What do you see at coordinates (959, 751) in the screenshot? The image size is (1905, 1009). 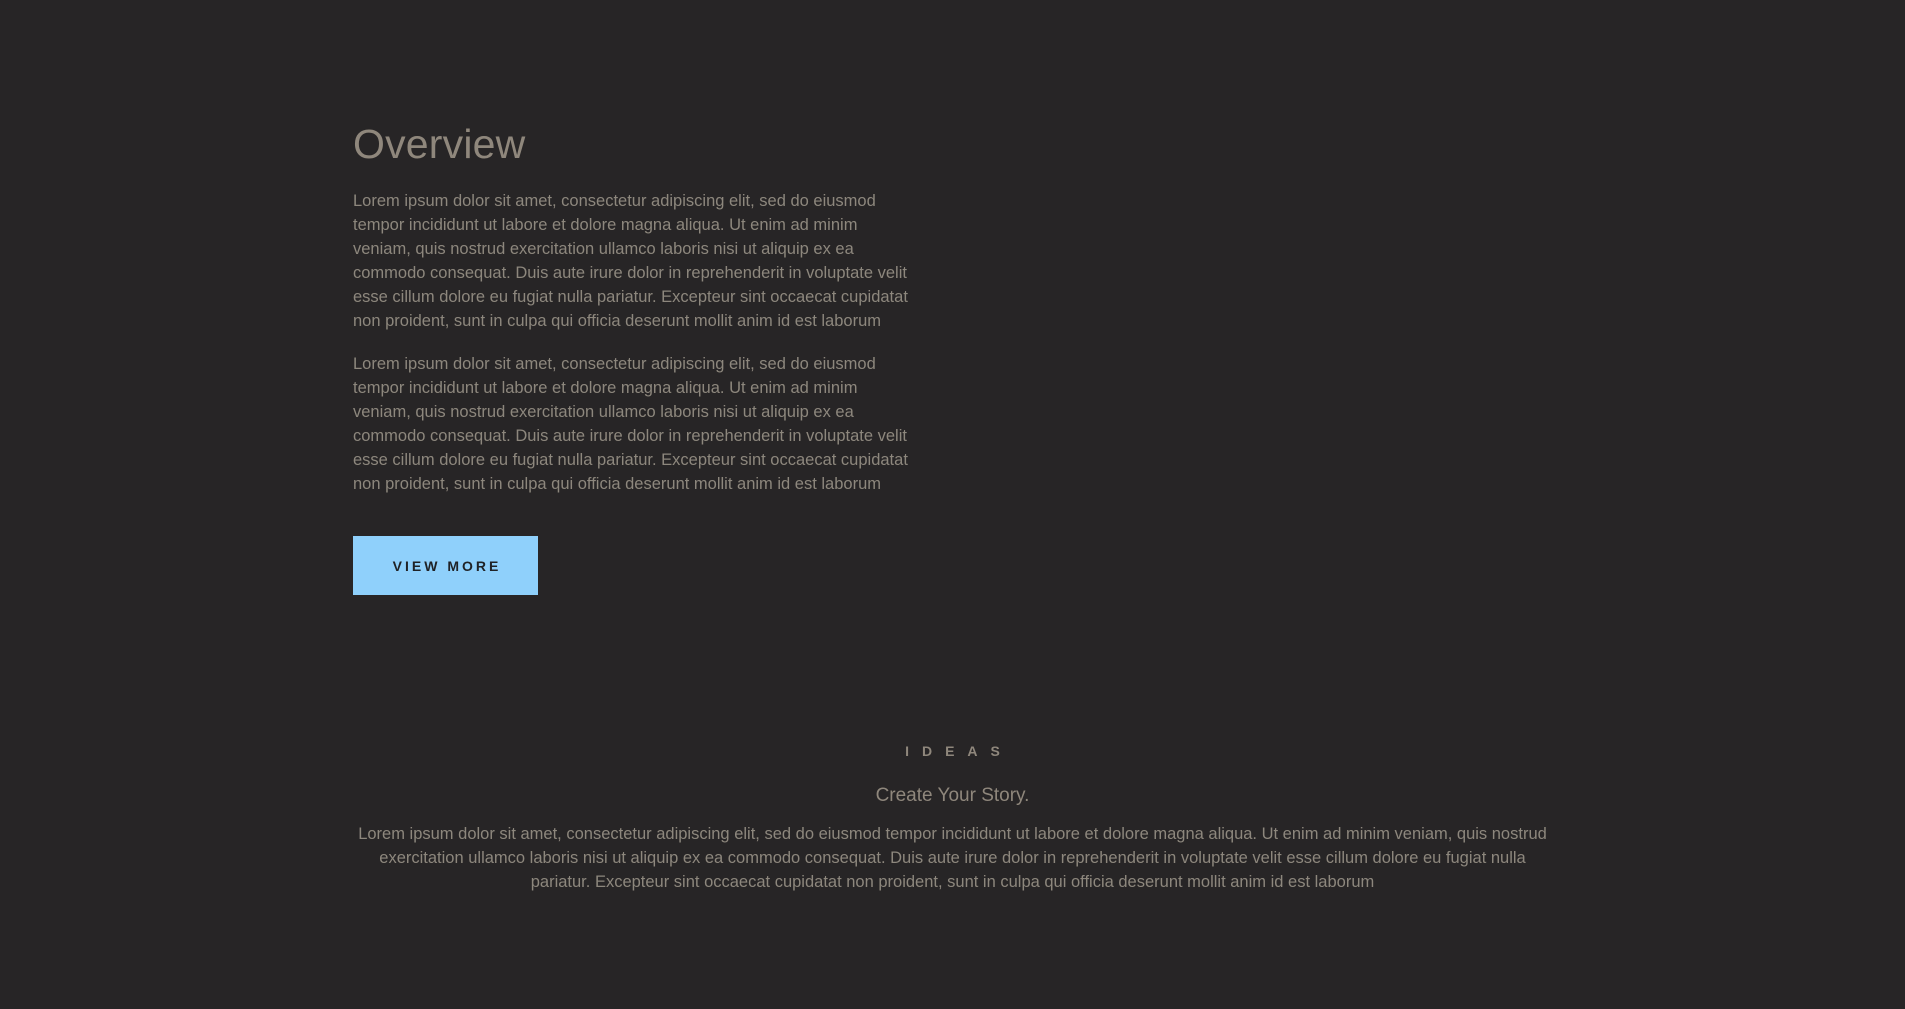 I see `ideas-eyebrow: IDEAS` at bounding box center [959, 751].